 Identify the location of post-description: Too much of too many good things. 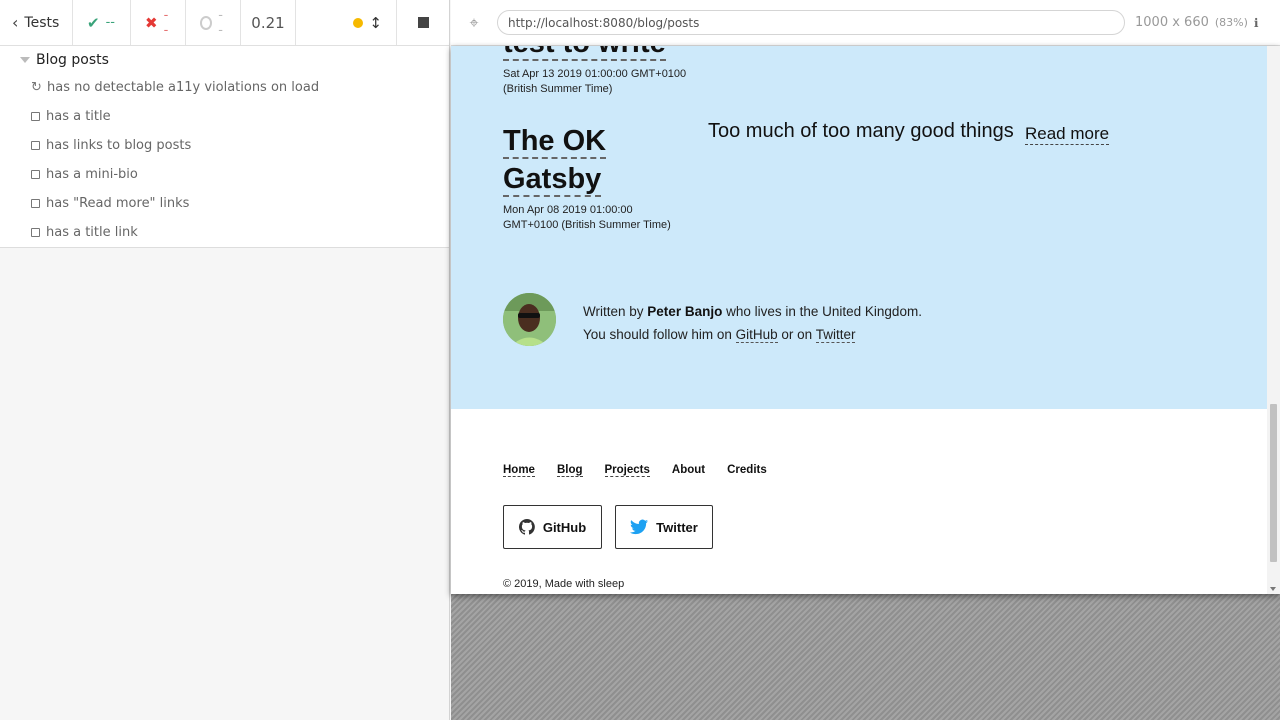
(861, 131).